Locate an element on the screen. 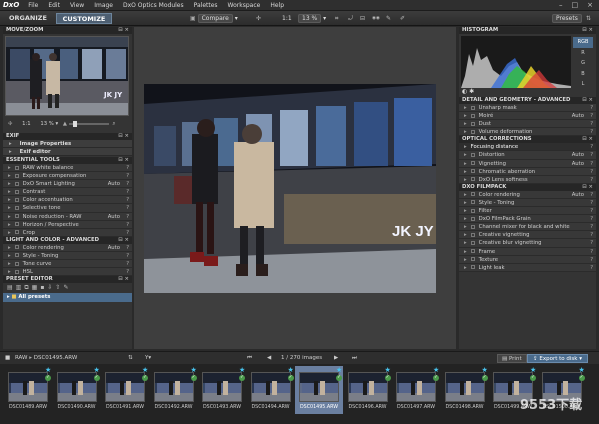  export-button: ⇪ Export to disk ▾ is located at coordinates (557, 358).